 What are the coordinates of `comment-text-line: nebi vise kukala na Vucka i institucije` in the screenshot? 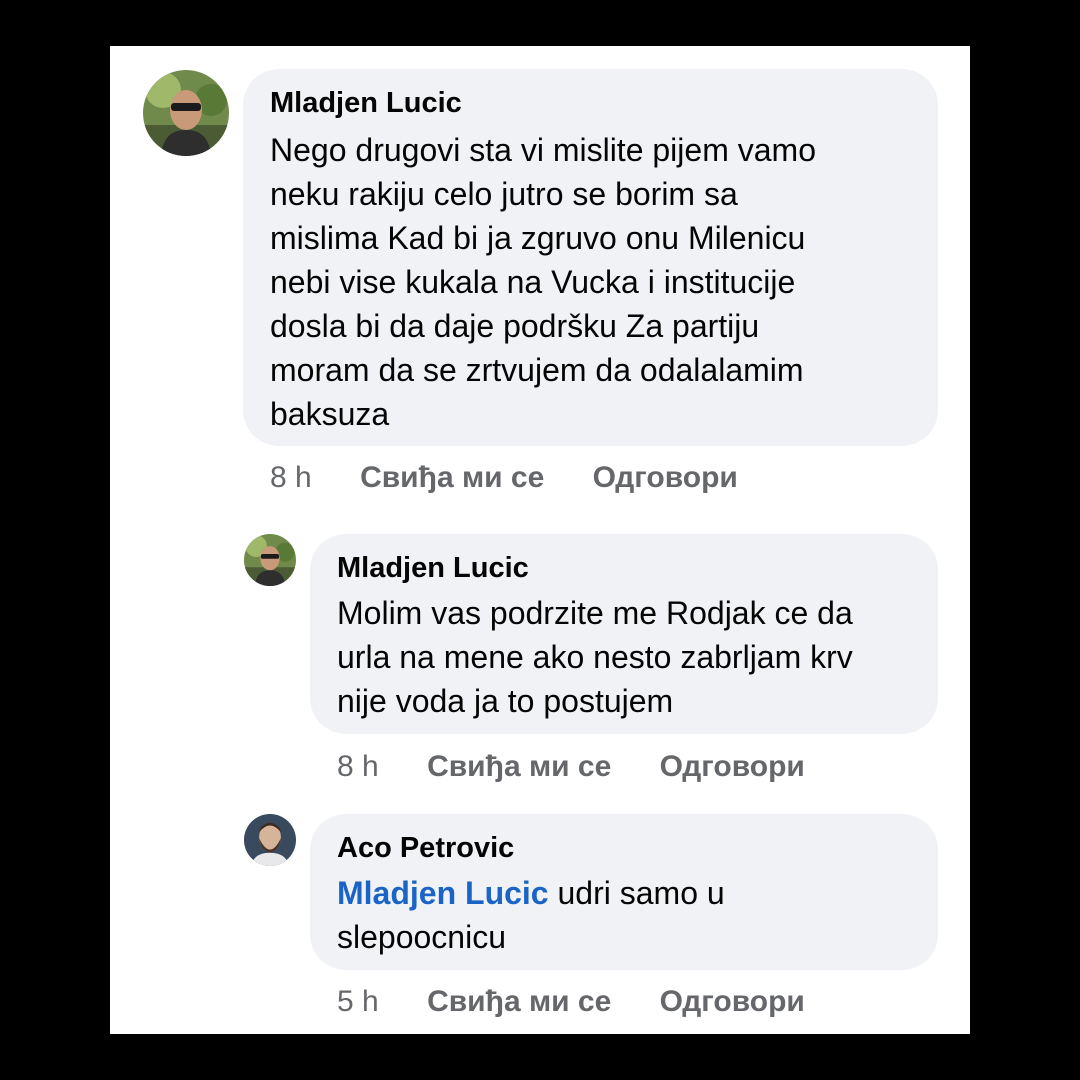 It's located at (533, 282).